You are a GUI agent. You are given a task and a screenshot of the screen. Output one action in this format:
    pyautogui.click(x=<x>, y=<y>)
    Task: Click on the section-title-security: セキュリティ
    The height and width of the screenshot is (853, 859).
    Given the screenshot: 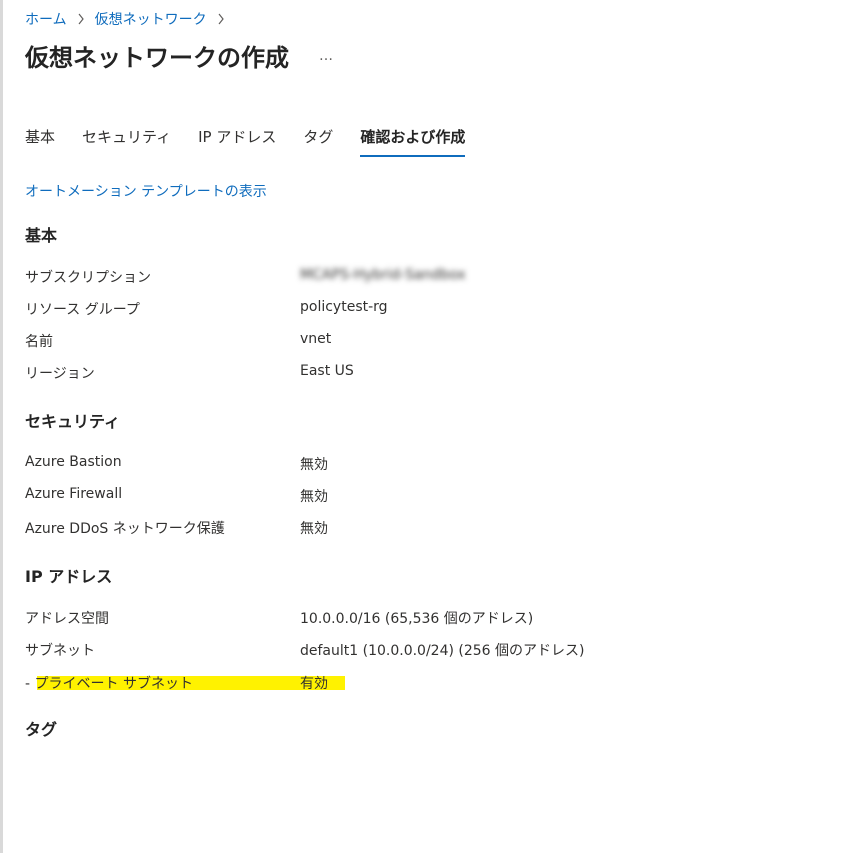 What is the action you would take?
    pyautogui.click(x=73, y=421)
    